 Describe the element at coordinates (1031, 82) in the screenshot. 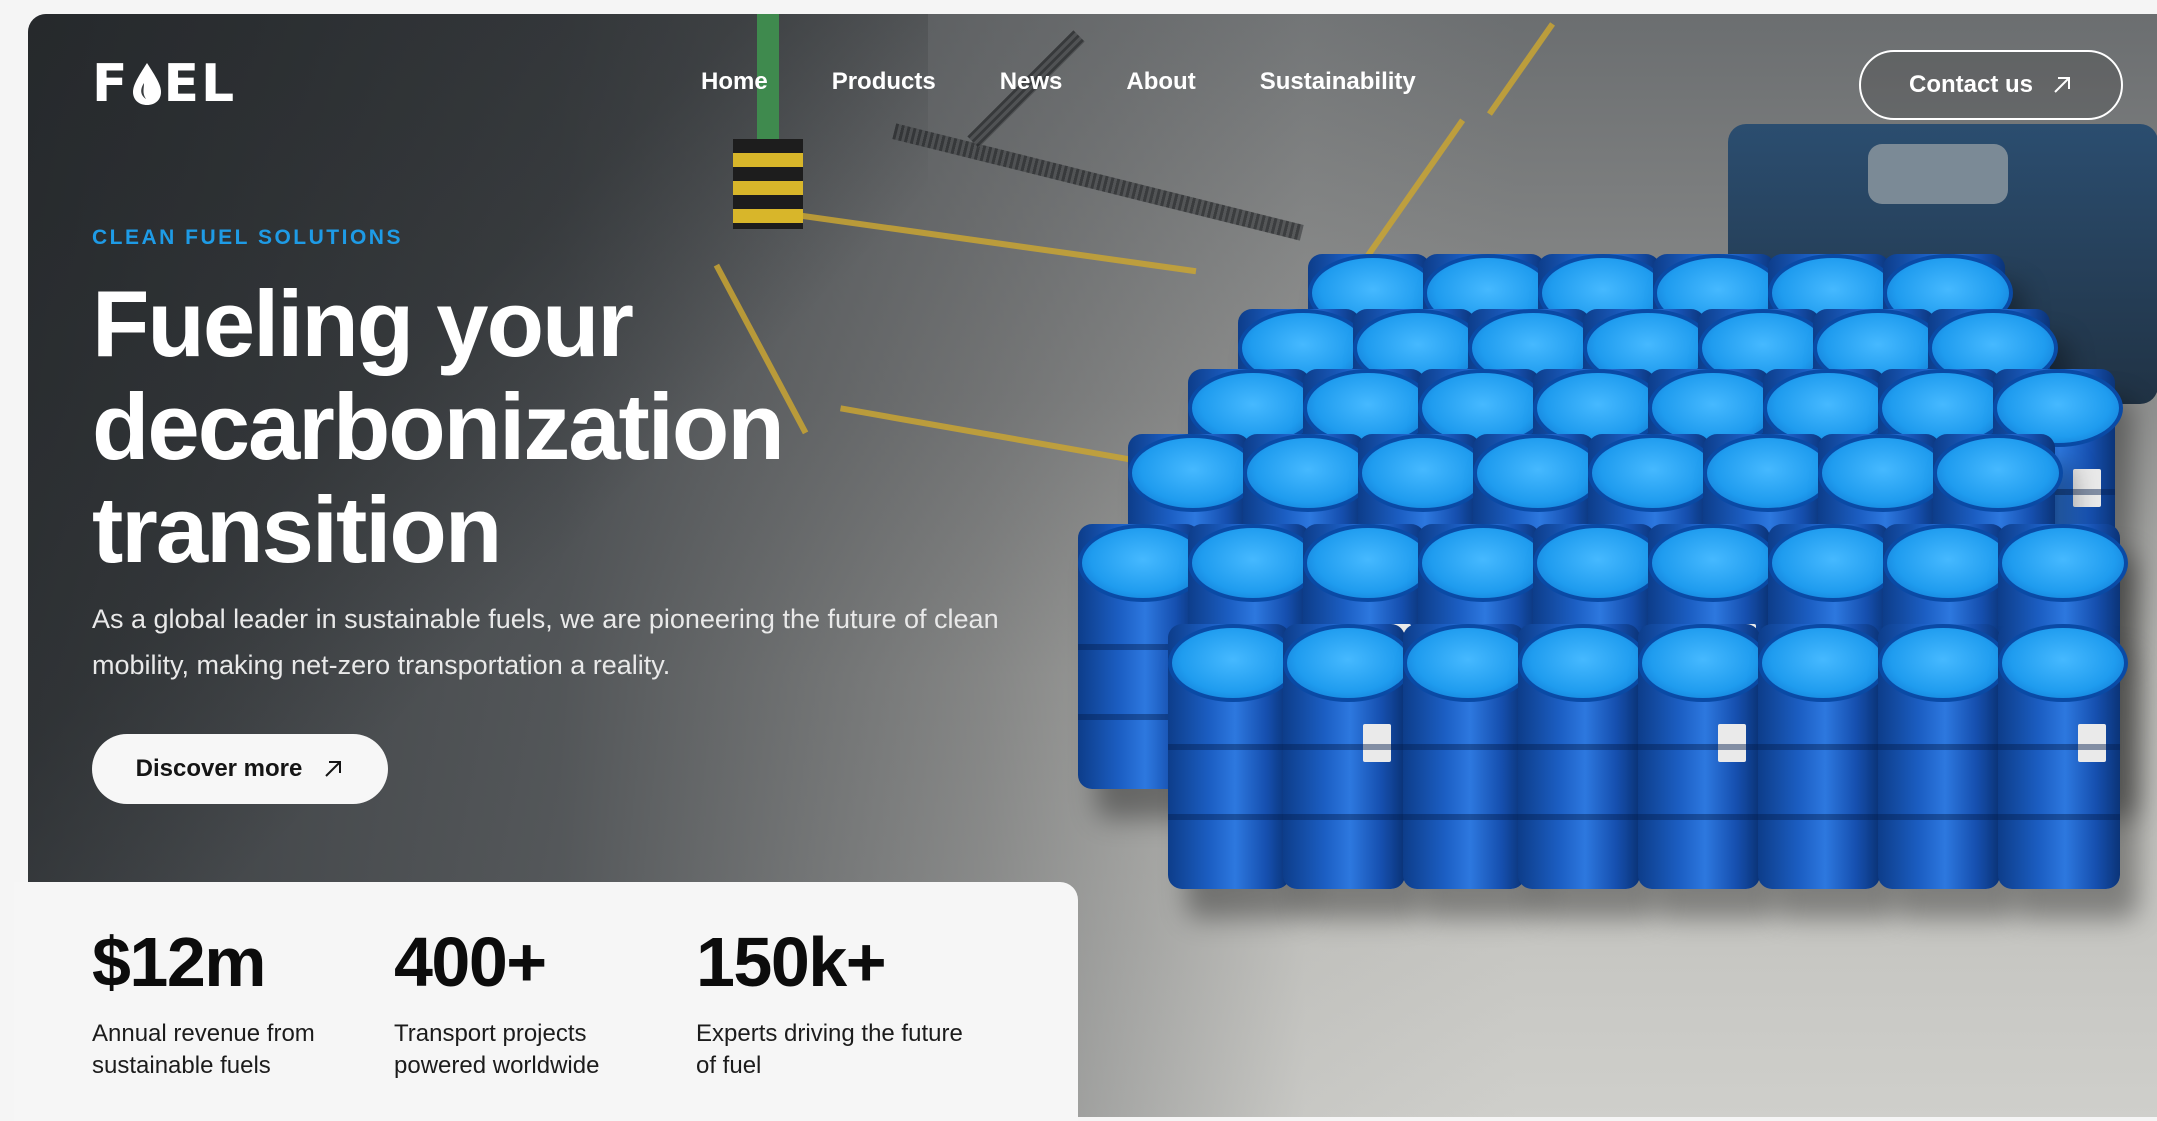

I see `nav-news: News` at that location.